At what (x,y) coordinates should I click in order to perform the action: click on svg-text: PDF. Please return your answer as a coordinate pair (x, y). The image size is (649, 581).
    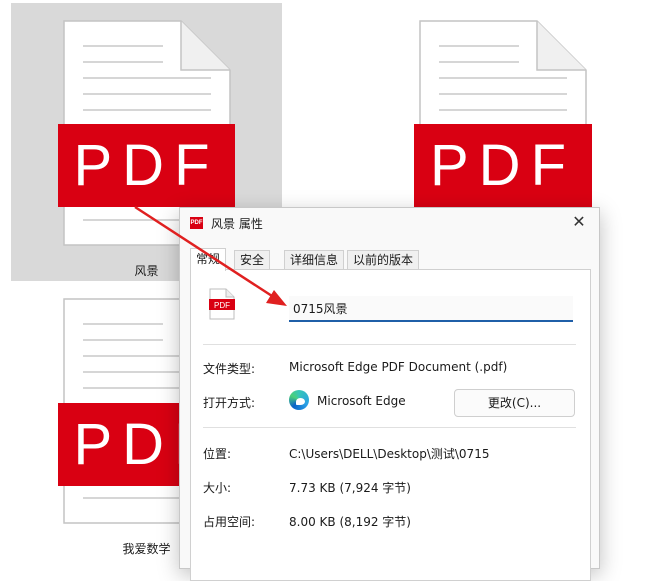
    Looking at the image, I should click on (222, 305).